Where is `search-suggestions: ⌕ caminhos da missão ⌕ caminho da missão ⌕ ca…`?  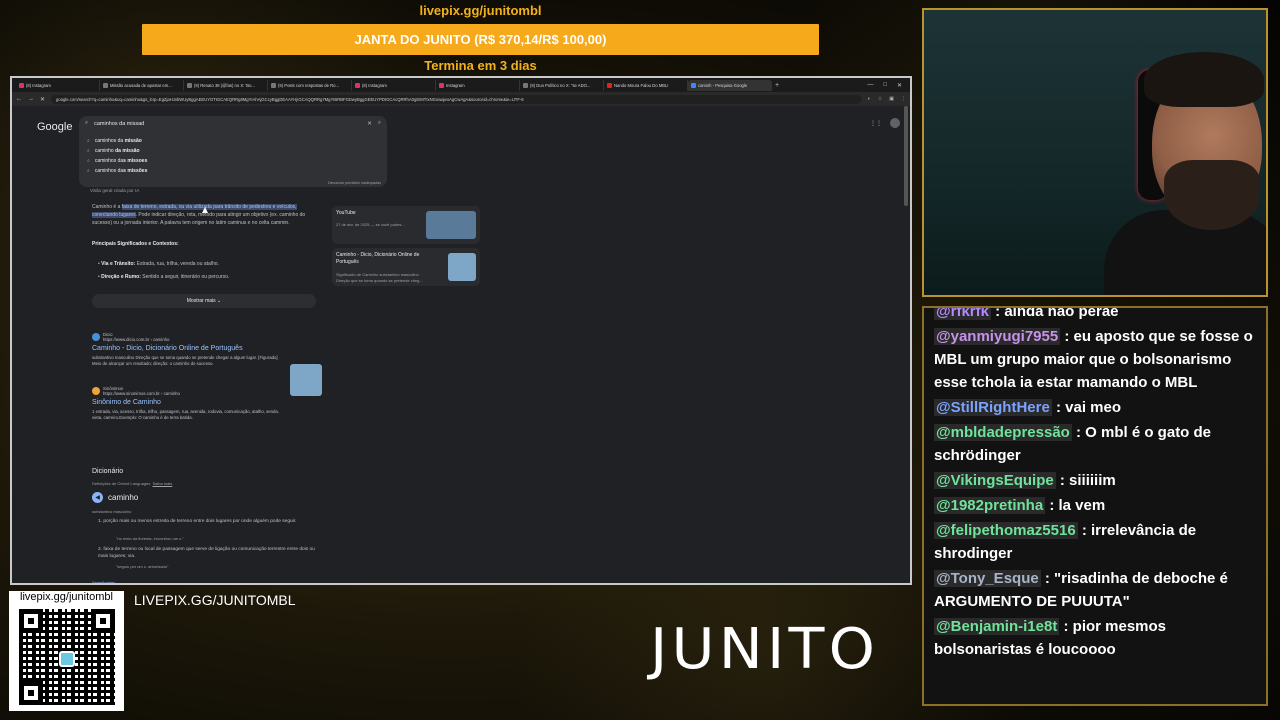 search-suggestions: ⌕ caminhos da missão ⌕ caminho da missão ⌕ ca… is located at coordinates (233, 159).